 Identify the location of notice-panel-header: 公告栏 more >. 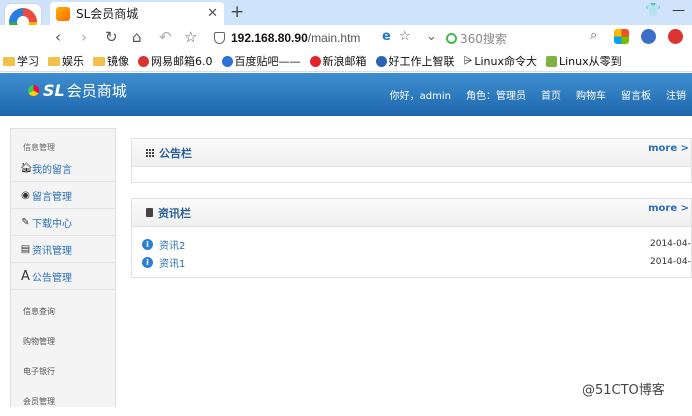
(411, 153).